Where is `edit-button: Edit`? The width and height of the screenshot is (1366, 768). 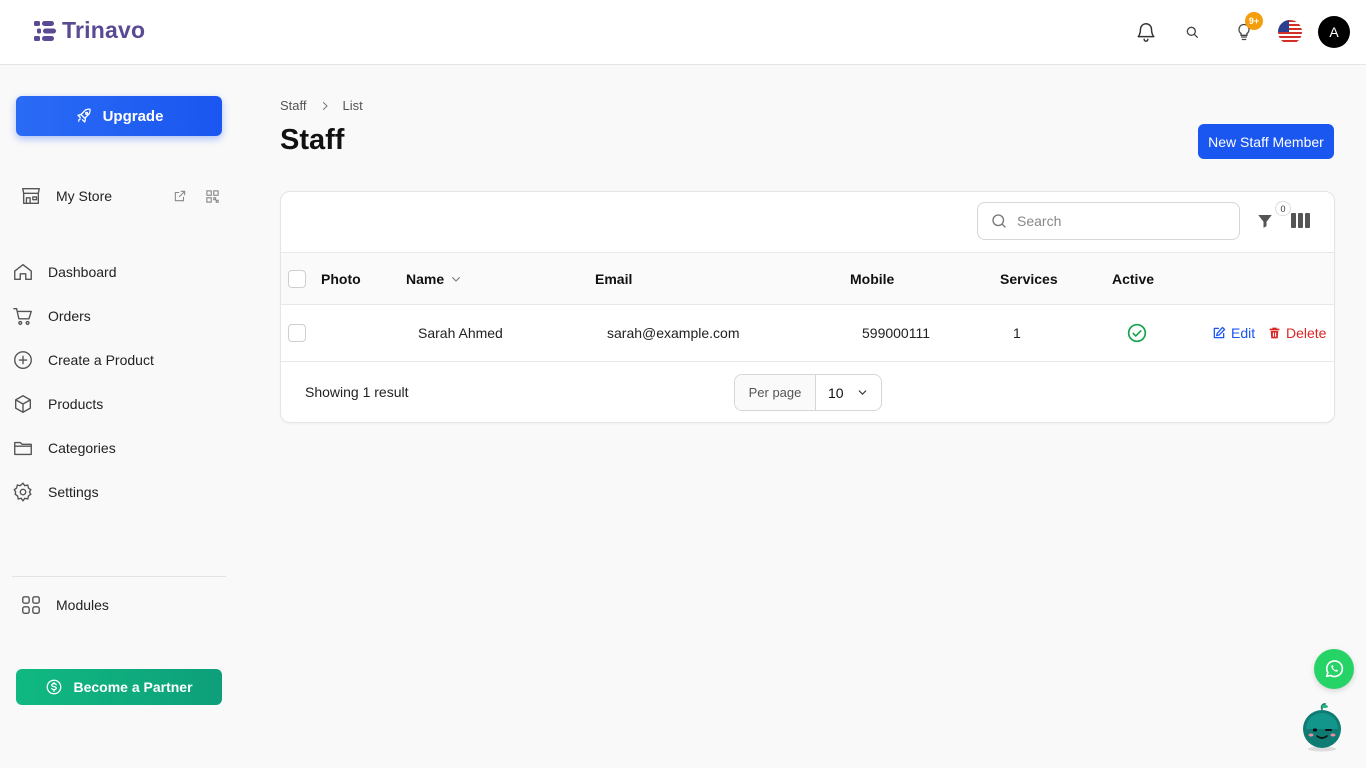 edit-button: Edit is located at coordinates (1233, 333).